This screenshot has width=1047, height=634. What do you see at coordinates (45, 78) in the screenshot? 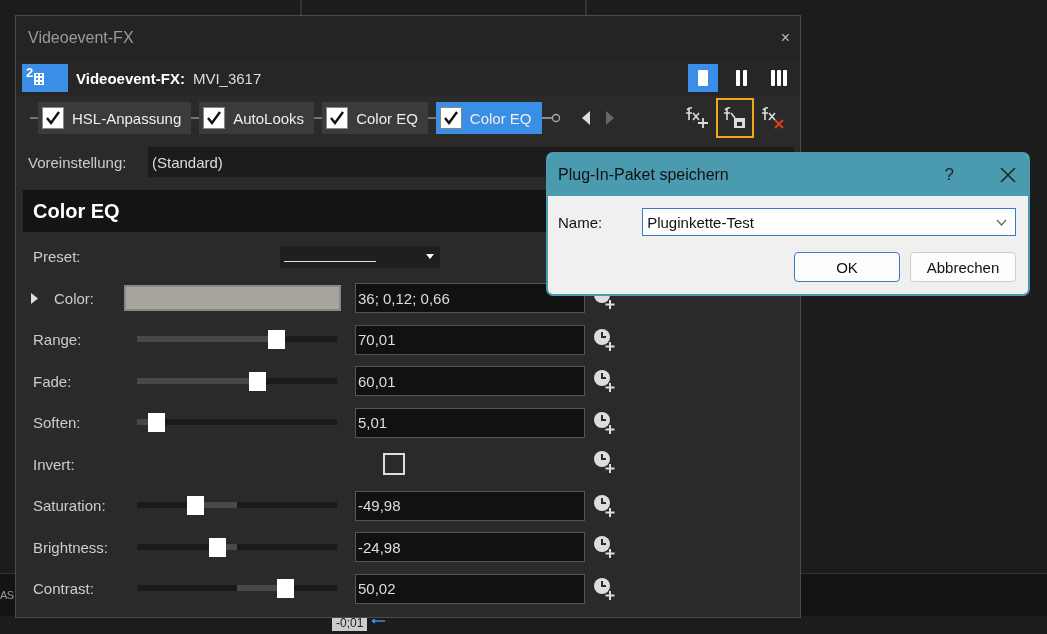
I see `event-badge: 2` at bounding box center [45, 78].